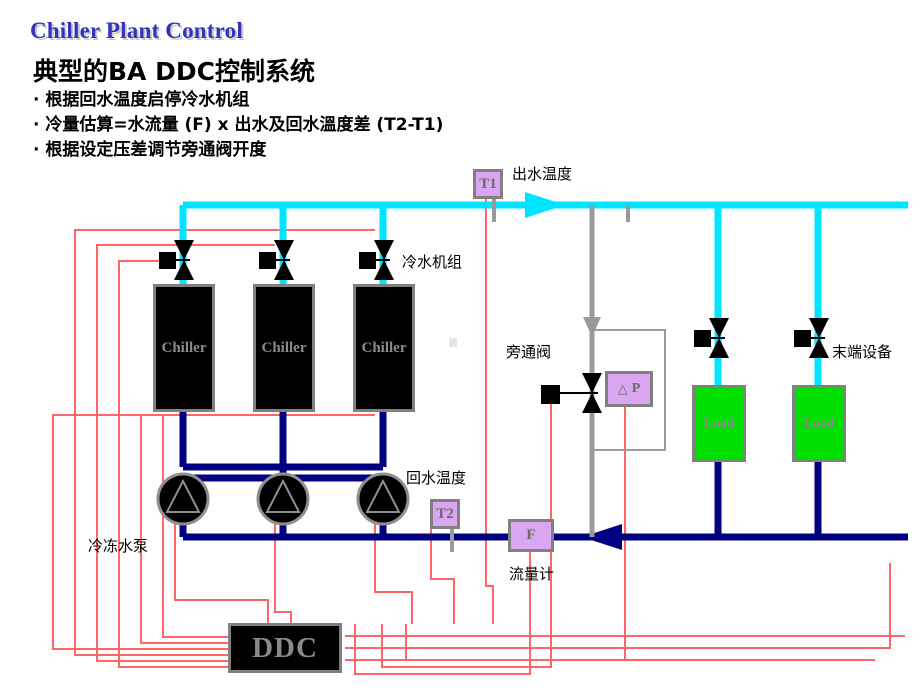 The height and width of the screenshot is (690, 920). What do you see at coordinates (453, 342) in the screenshot?
I see `render-artifact` at bounding box center [453, 342].